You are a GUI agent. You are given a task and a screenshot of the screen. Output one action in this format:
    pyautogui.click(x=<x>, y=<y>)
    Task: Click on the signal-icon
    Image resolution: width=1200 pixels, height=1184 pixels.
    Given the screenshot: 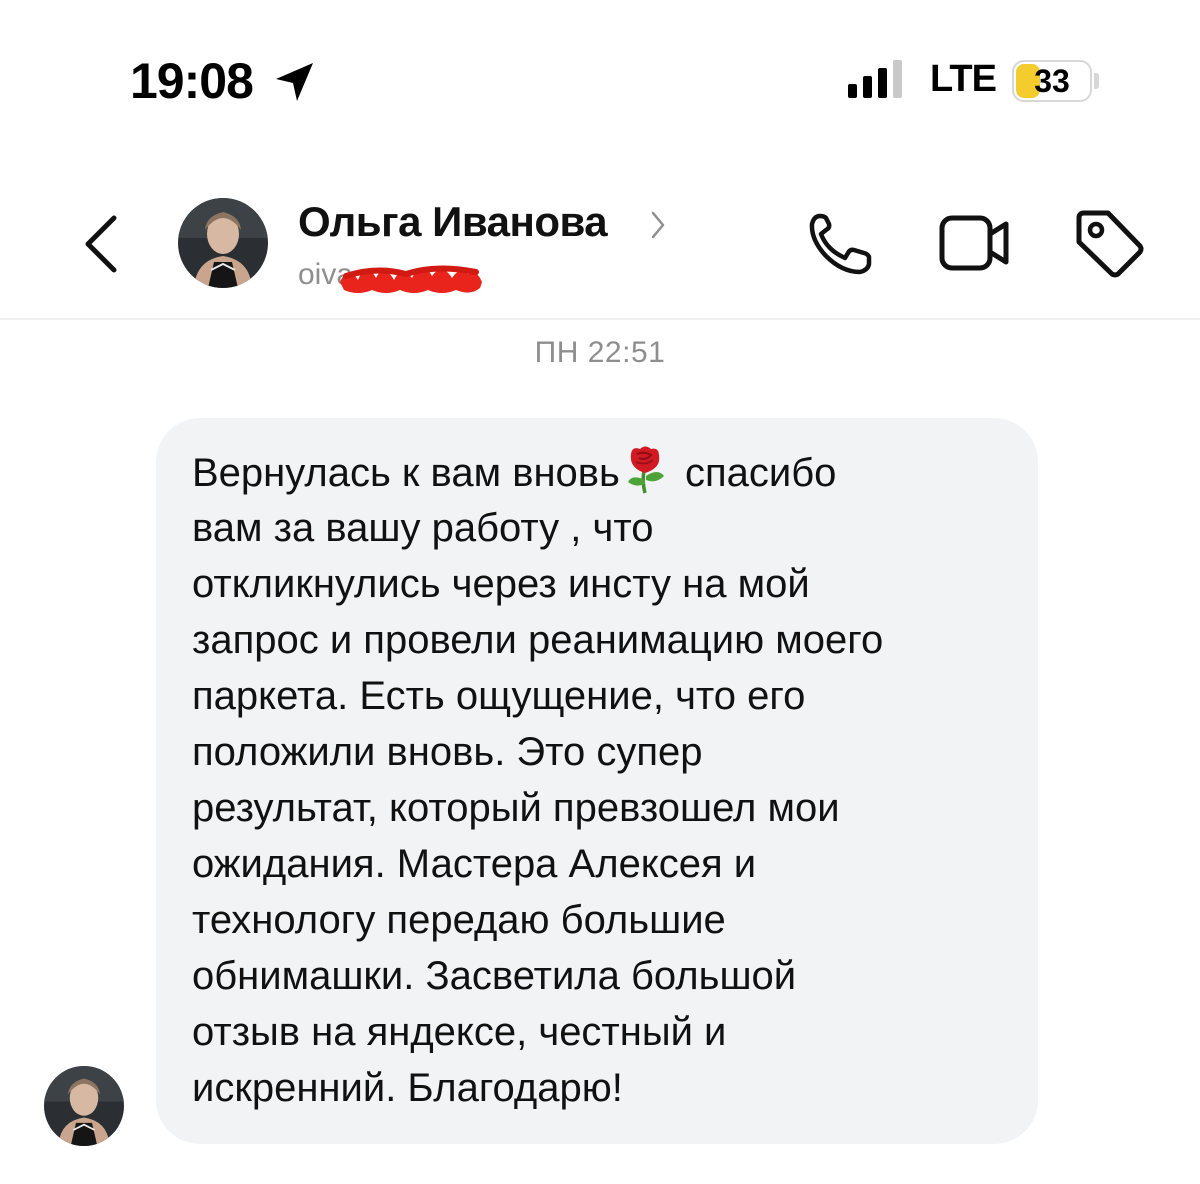 What is the action you would take?
    pyautogui.click(x=875, y=79)
    